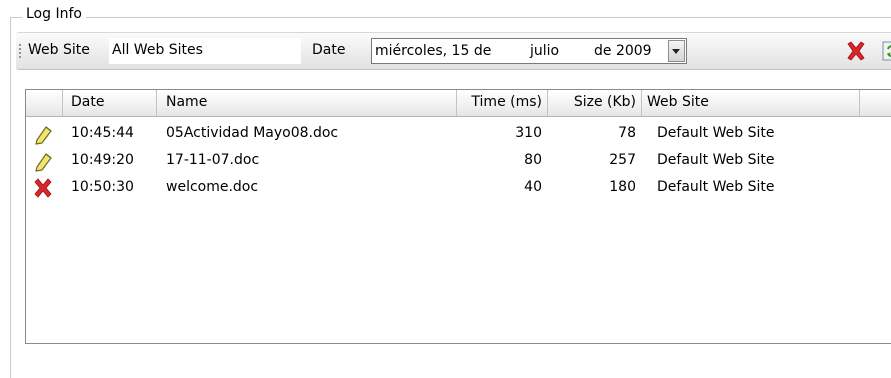  Describe the element at coordinates (544, 51) in the screenshot. I see `date-month-field: julio` at that location.